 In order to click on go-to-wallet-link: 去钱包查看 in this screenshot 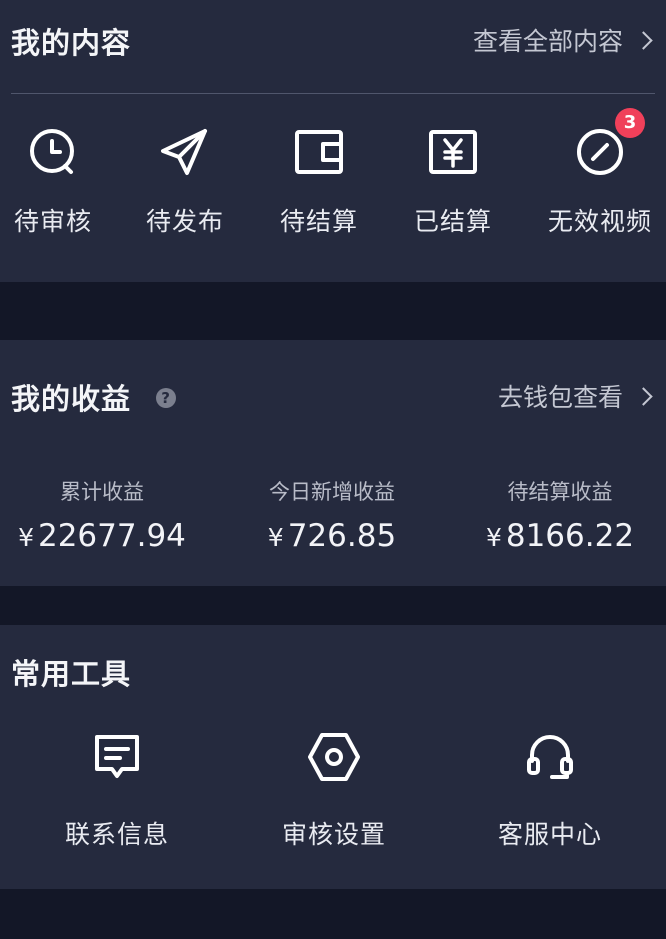, I will do `click(575, 396)`.